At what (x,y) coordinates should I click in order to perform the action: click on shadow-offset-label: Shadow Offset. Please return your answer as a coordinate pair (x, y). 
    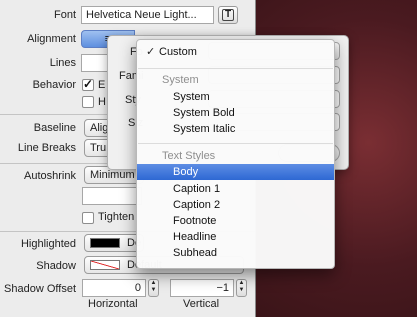
    Looking at the image, I should click on (40, 289).